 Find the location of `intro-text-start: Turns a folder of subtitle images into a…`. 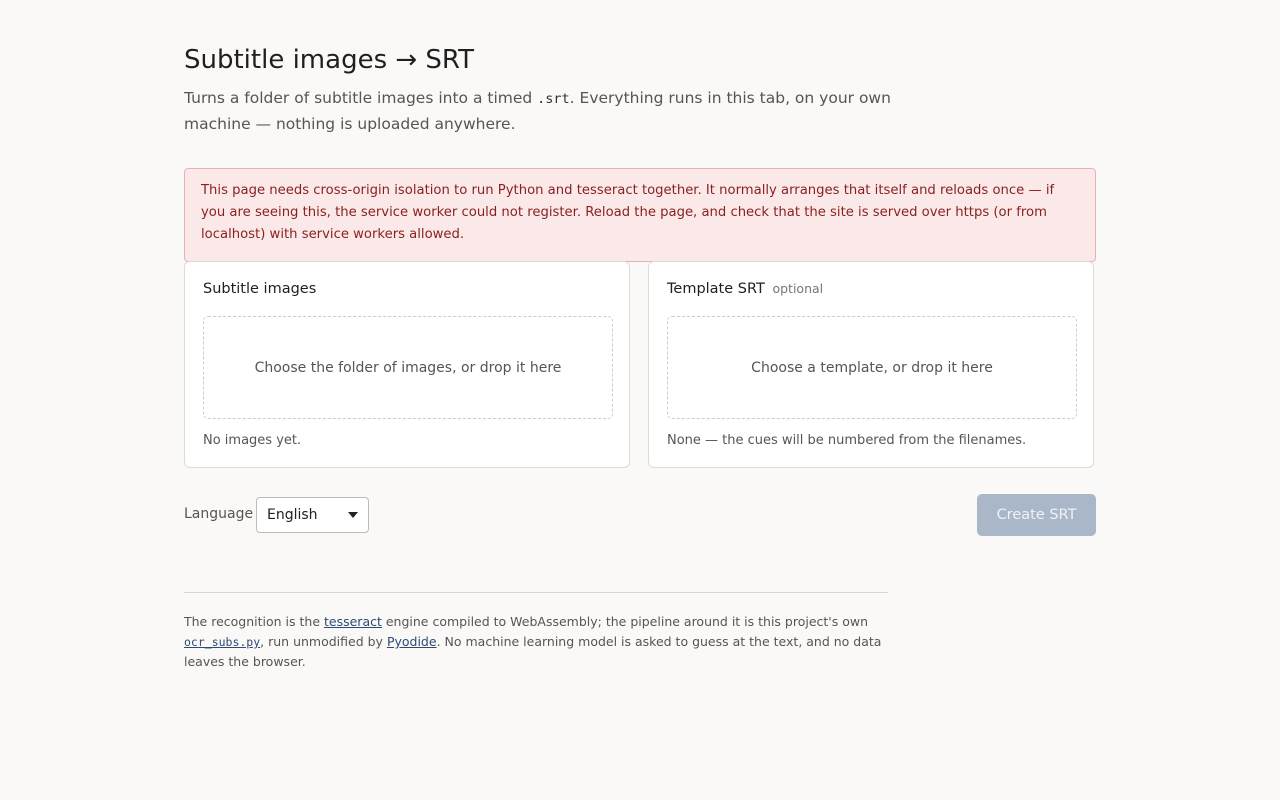

intro-text-start: Turns a folder of subtitle images into a… is located at coordinates (361, 98).